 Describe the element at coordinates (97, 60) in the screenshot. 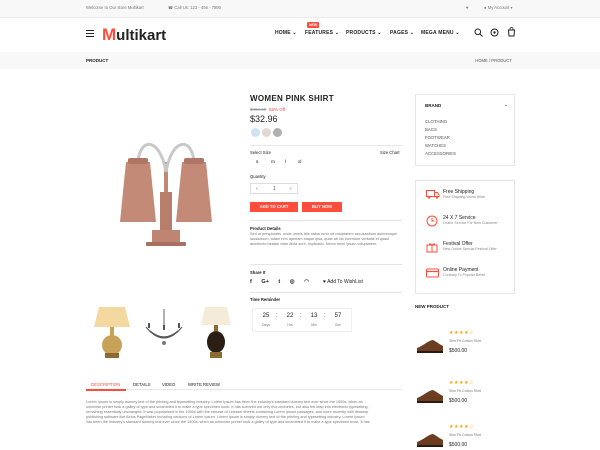

I see `page-title: PRODUCT` at that location.